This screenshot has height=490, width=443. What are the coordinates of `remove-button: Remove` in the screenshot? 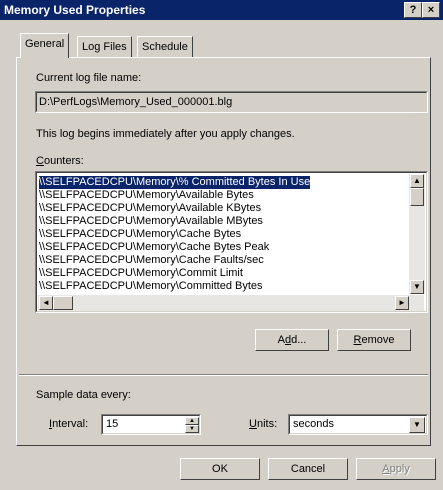 It's located at (374, 340).